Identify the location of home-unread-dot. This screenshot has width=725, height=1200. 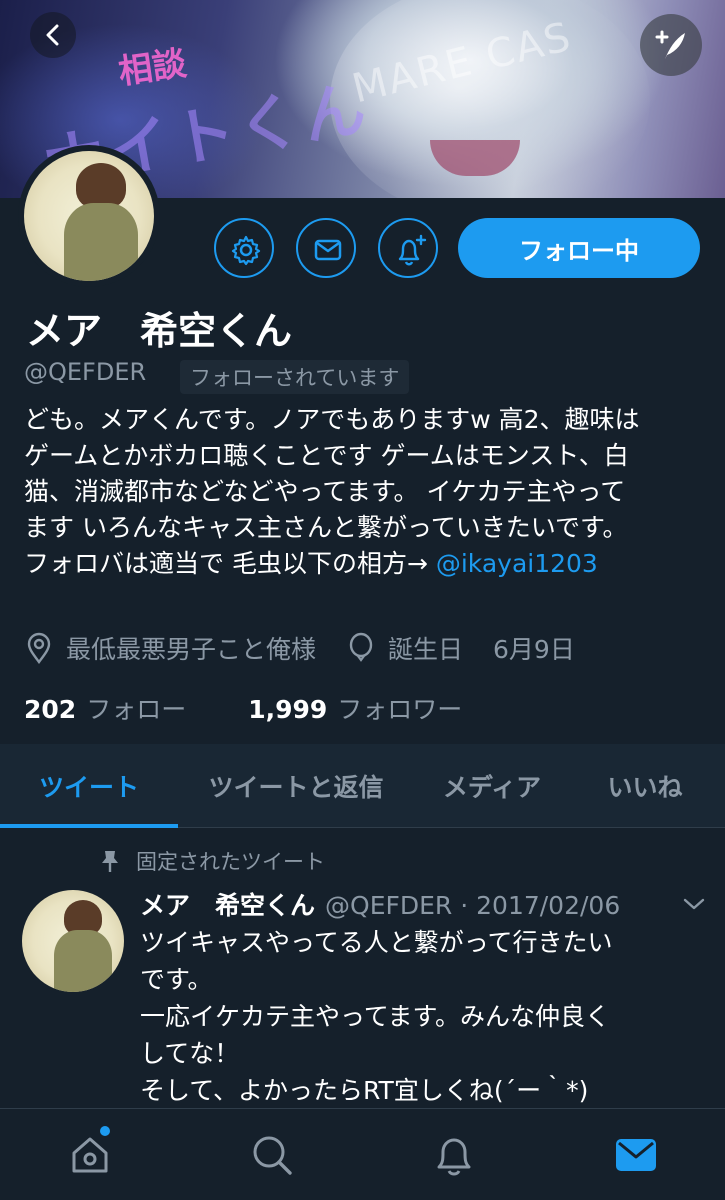
(105, 1131).